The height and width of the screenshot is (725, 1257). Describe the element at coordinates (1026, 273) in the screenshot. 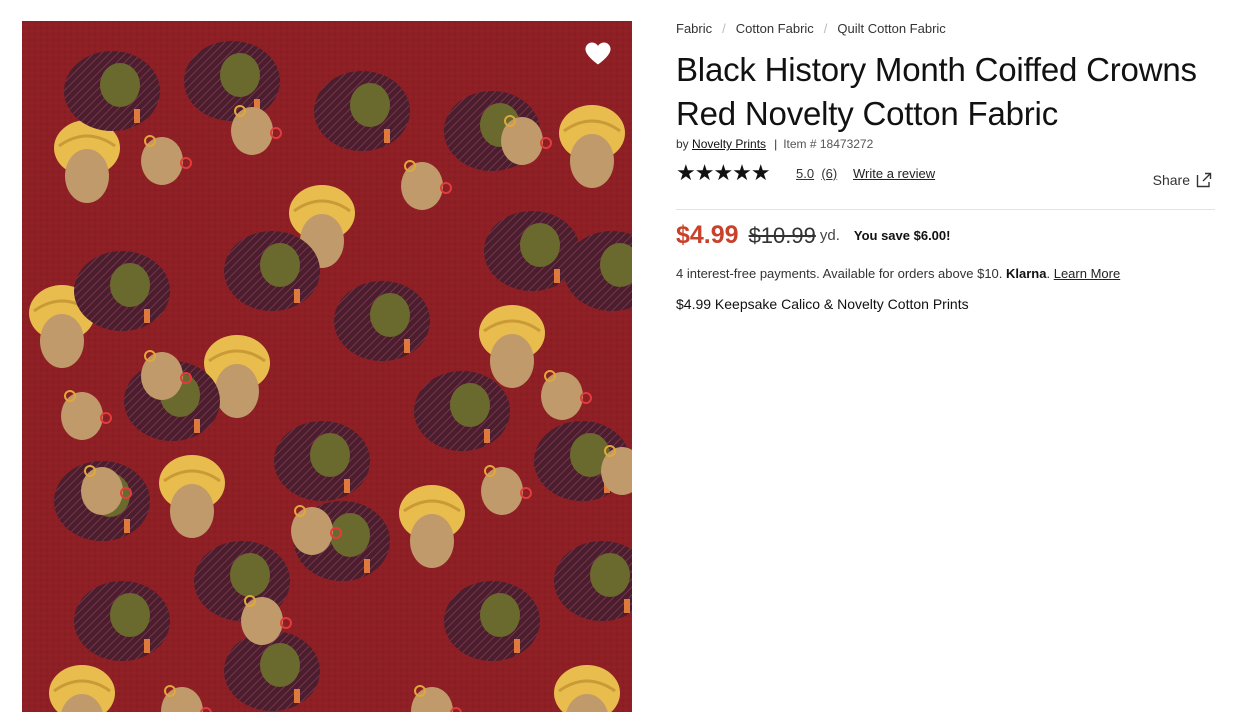

I see `klarna-brand: Klarna` at that location.